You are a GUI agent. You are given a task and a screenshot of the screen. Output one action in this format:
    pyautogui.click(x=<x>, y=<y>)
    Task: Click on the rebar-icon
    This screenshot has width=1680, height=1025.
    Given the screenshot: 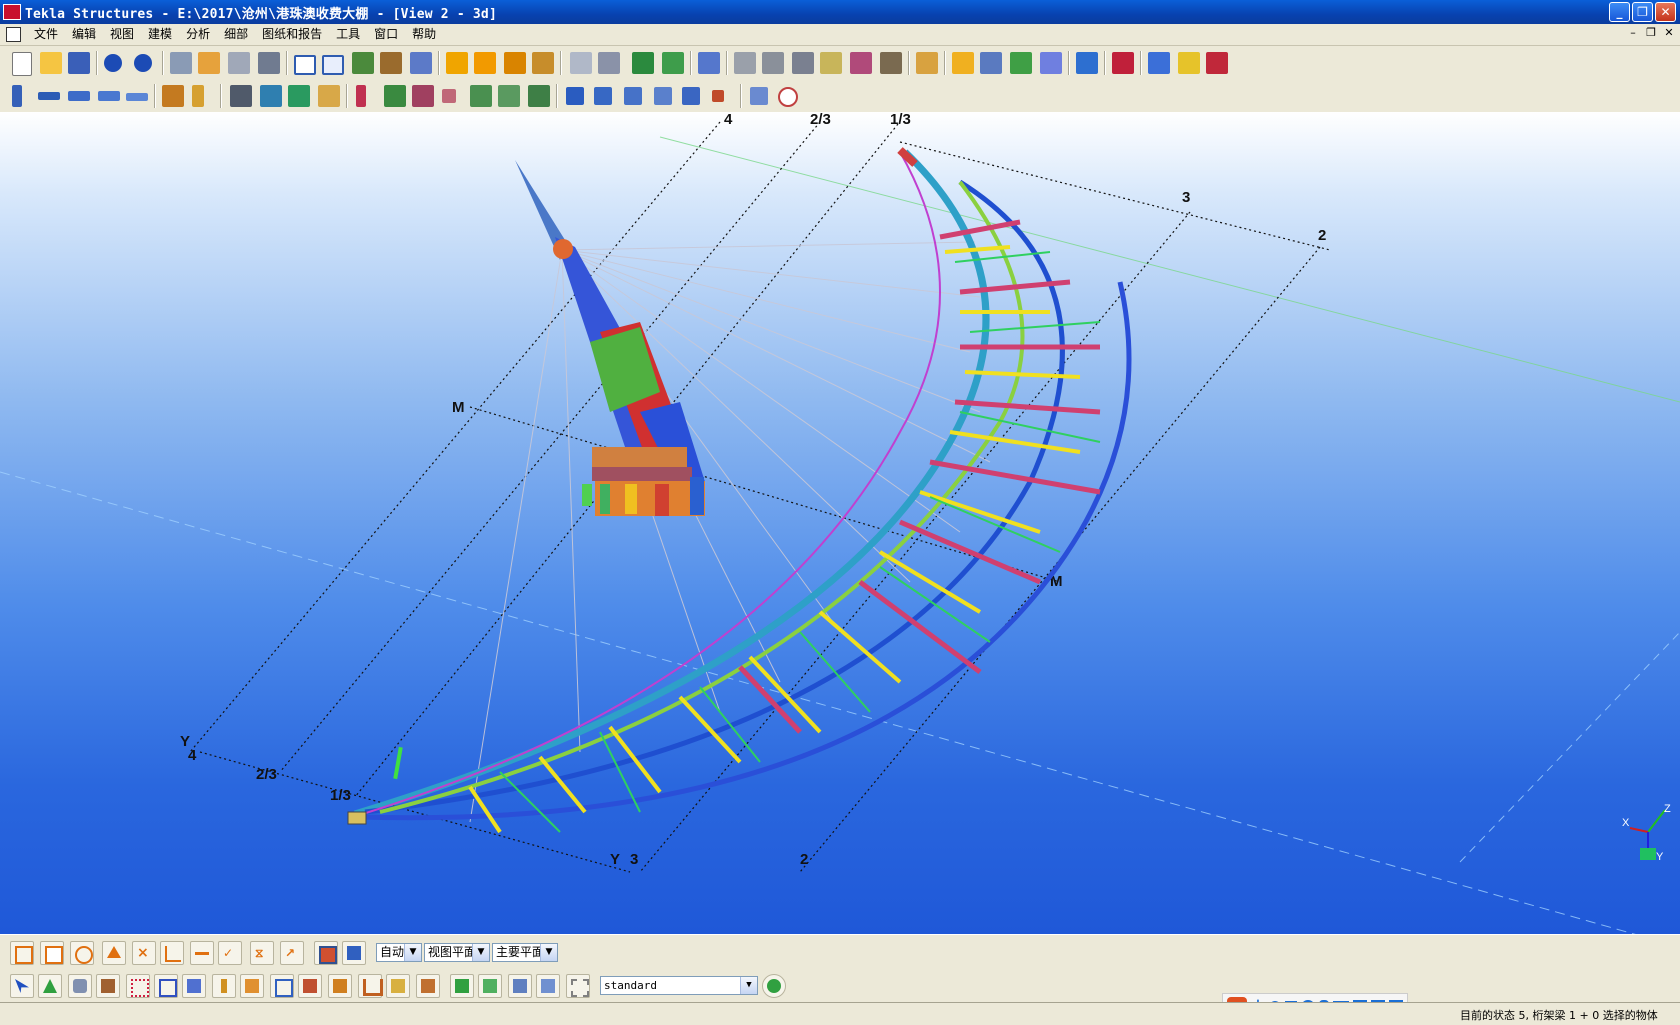 What is the action you would take?
    pyautogui.click(x=395, y=96)
    